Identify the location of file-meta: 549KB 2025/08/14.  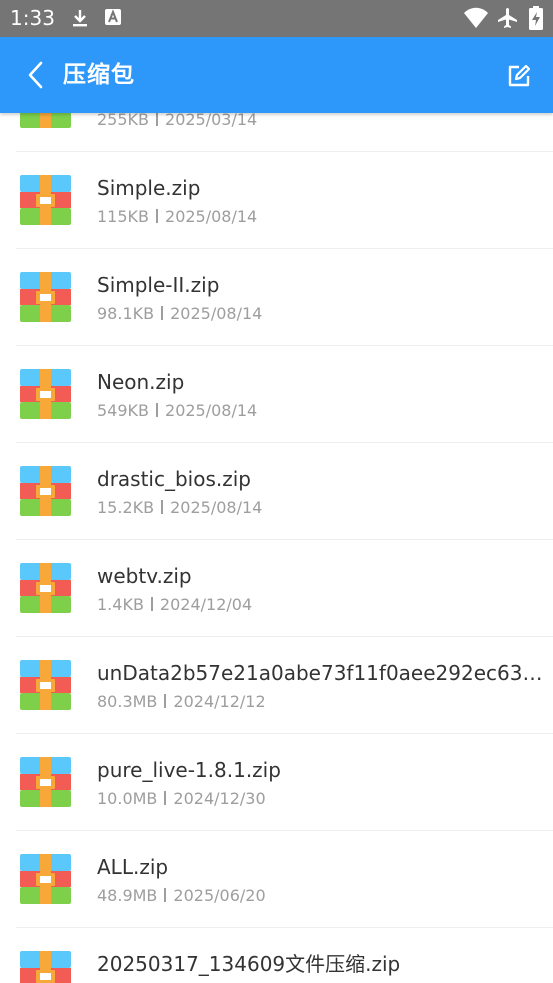
(177, 411).